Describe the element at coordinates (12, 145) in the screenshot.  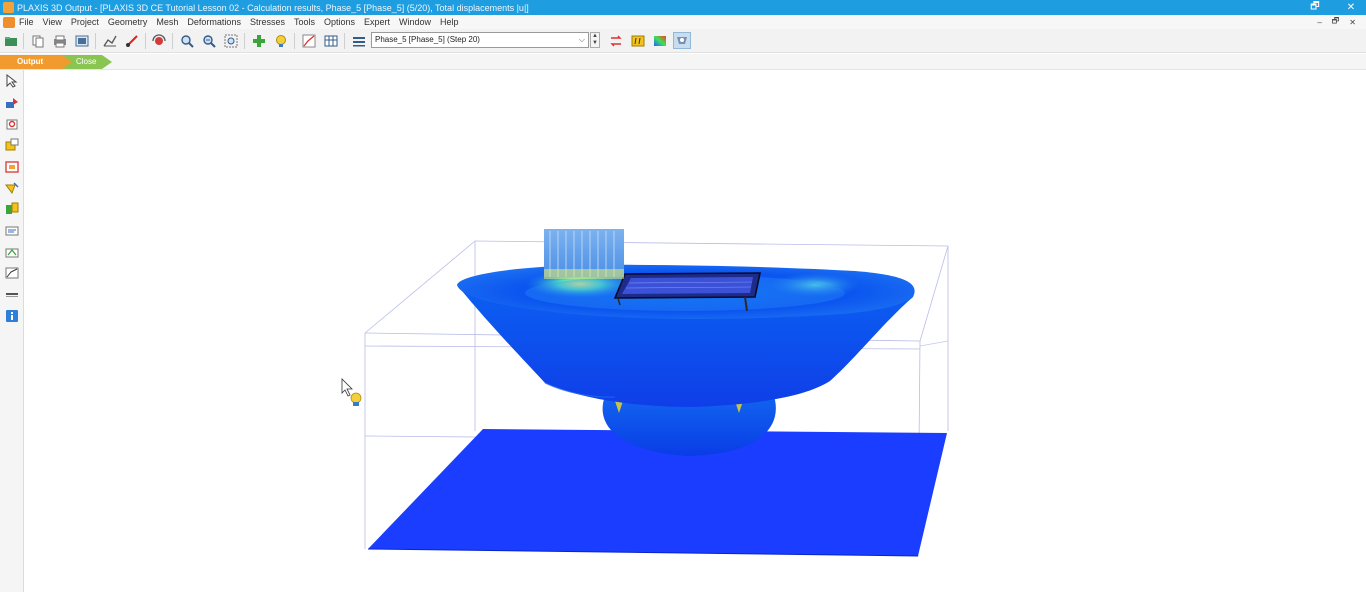
I see `partial-geometry-icon` at that location.